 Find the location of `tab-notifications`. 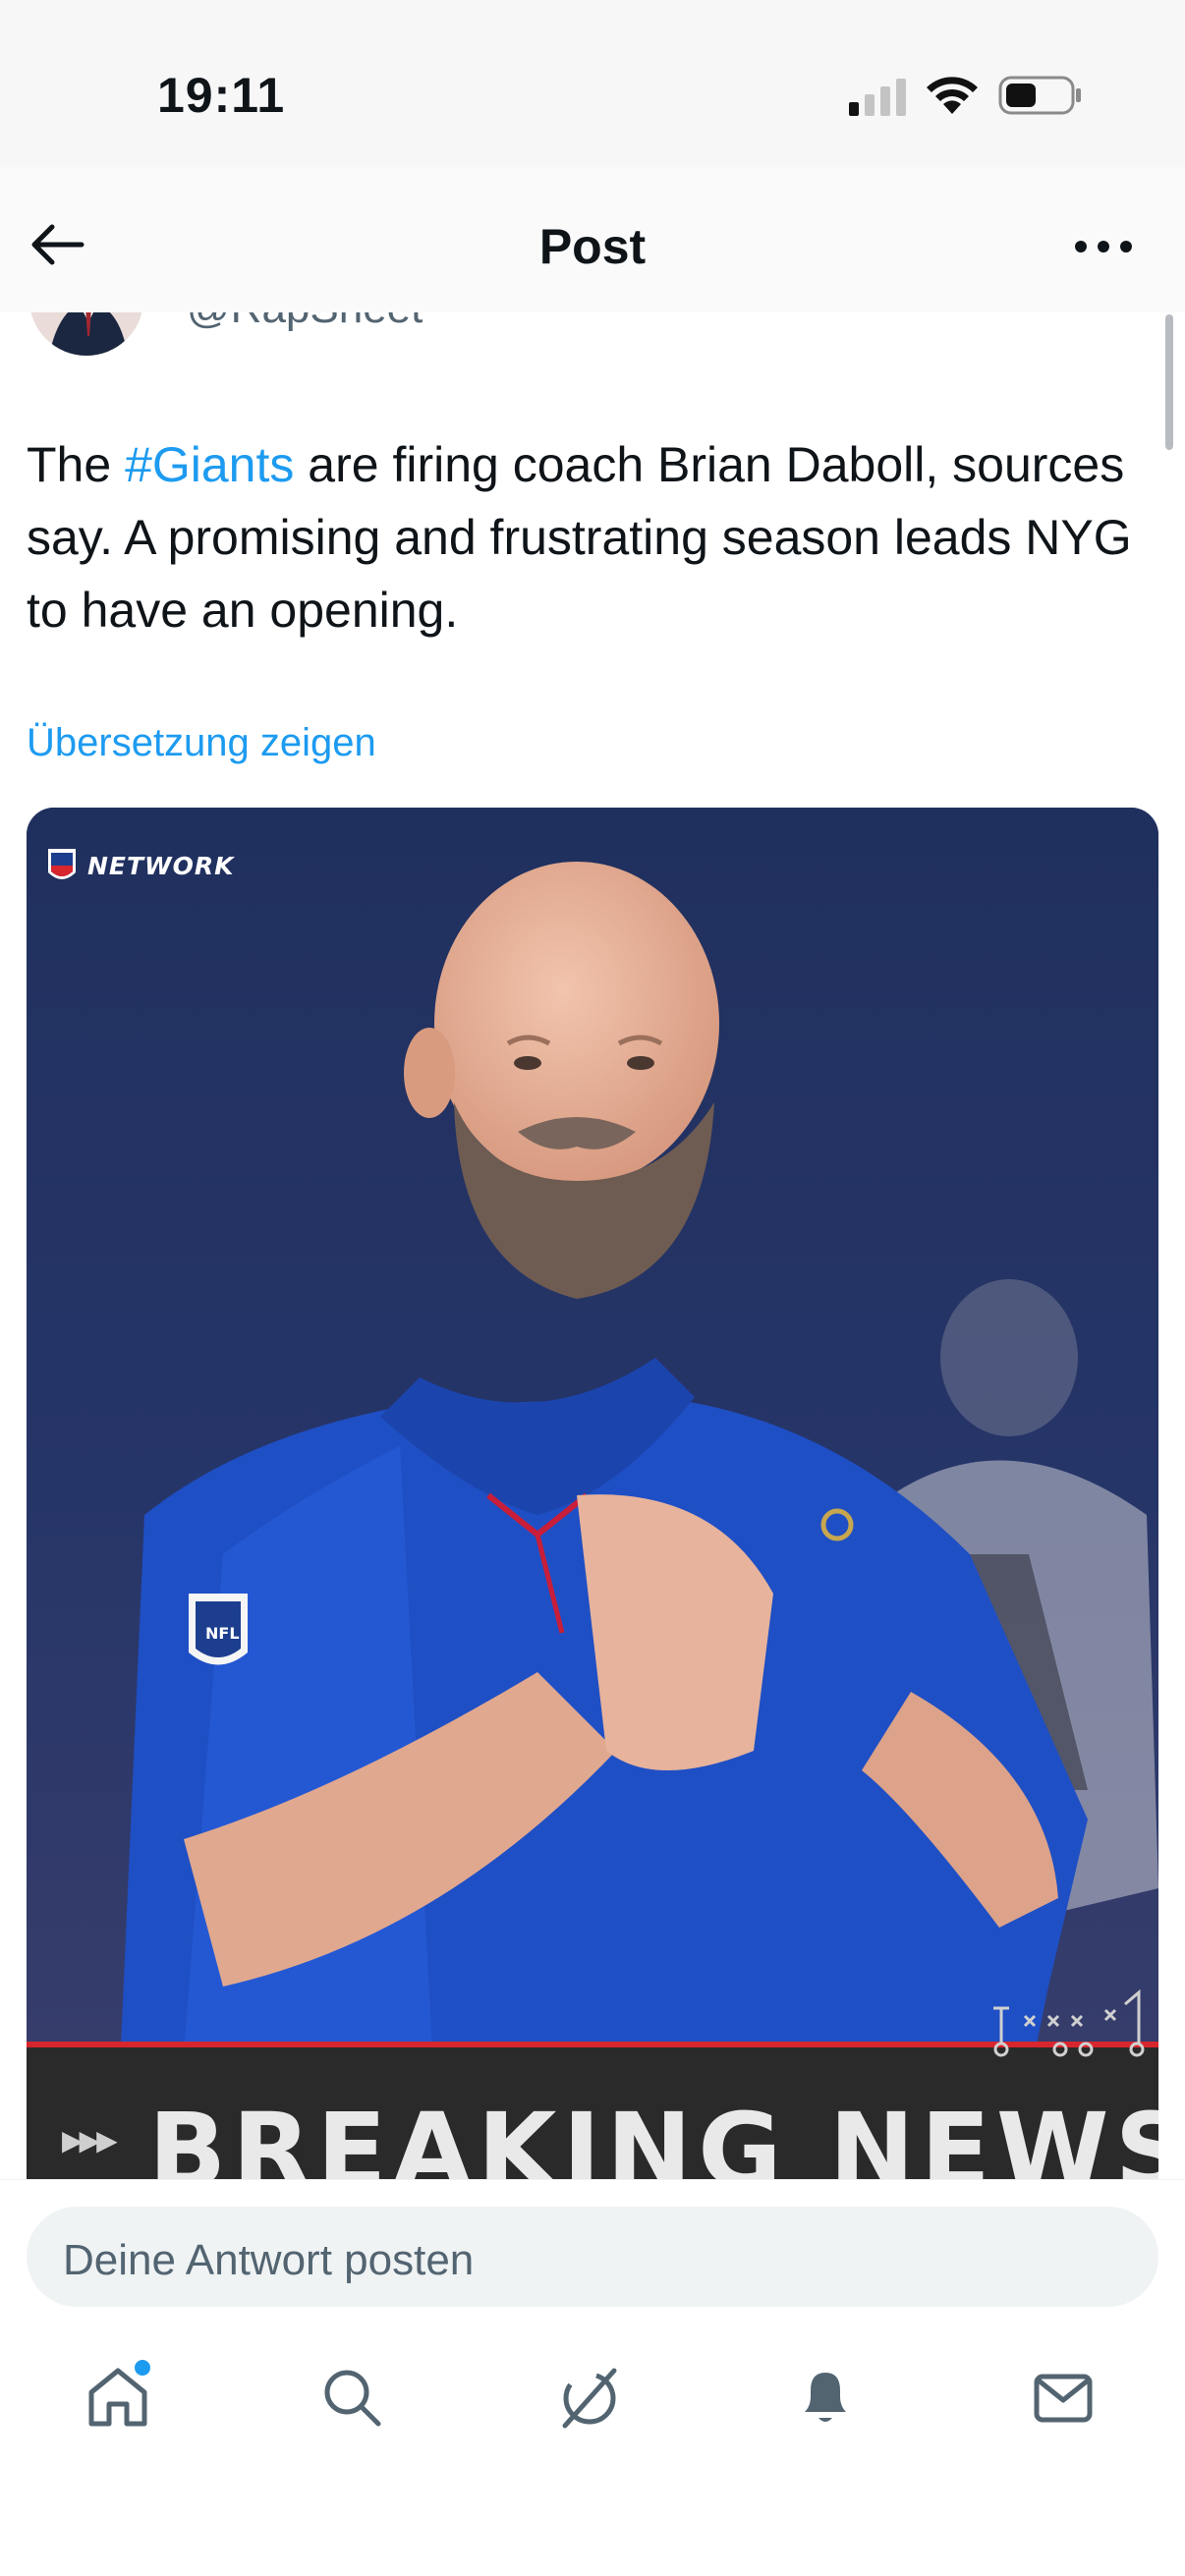

tab-notifications is located at coordinates (826, 2397).